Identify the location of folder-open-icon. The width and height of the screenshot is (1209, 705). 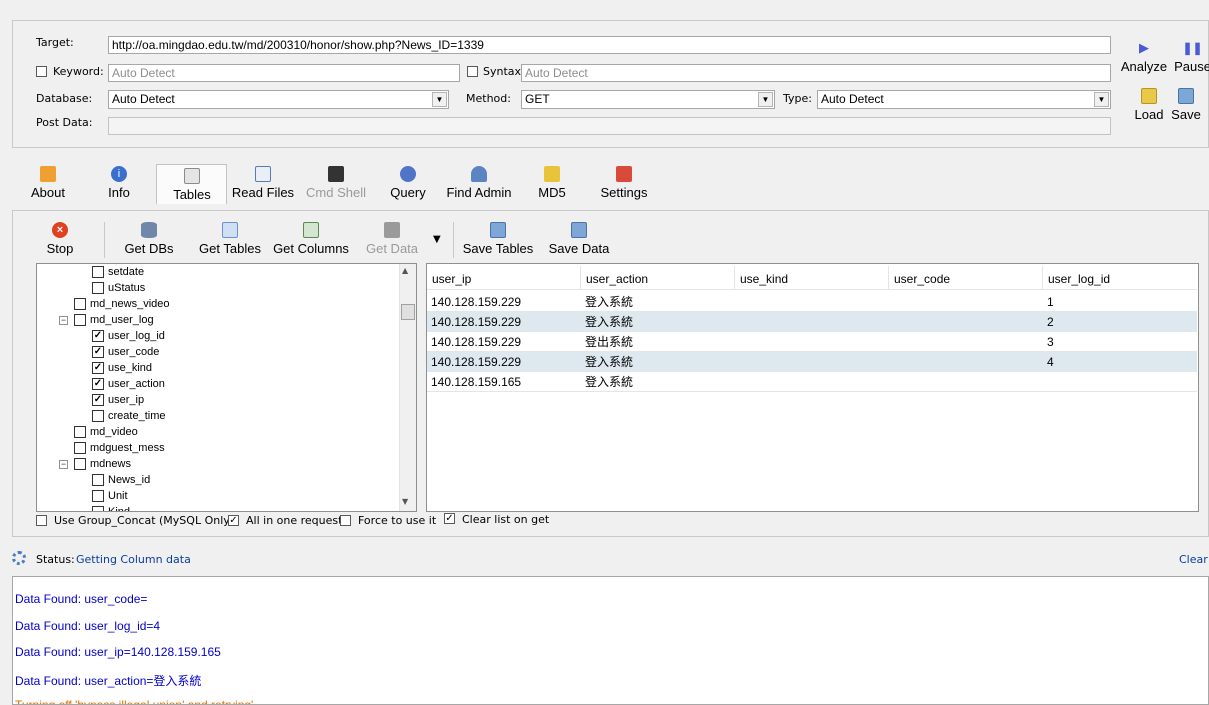
(1149, 96).